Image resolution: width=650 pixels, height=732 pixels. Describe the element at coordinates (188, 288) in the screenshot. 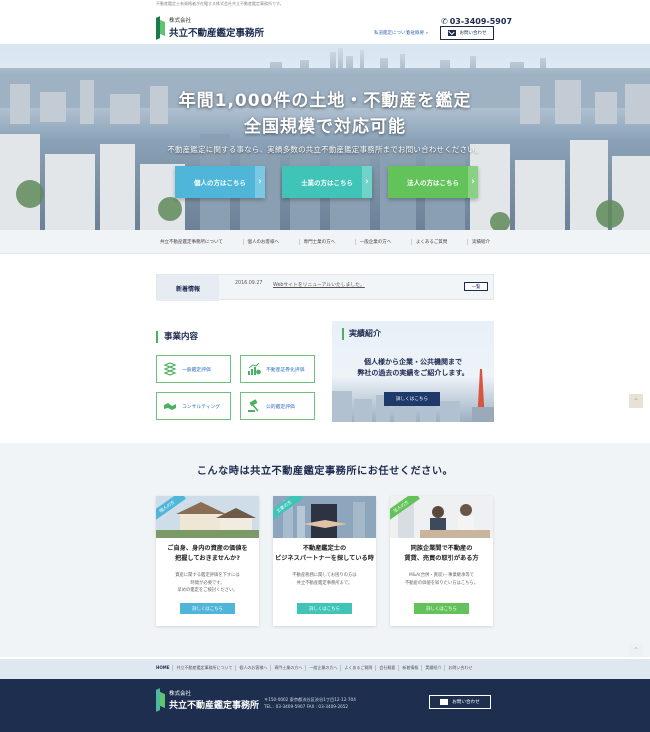

I see `news-heading: 新着情報` at that location.